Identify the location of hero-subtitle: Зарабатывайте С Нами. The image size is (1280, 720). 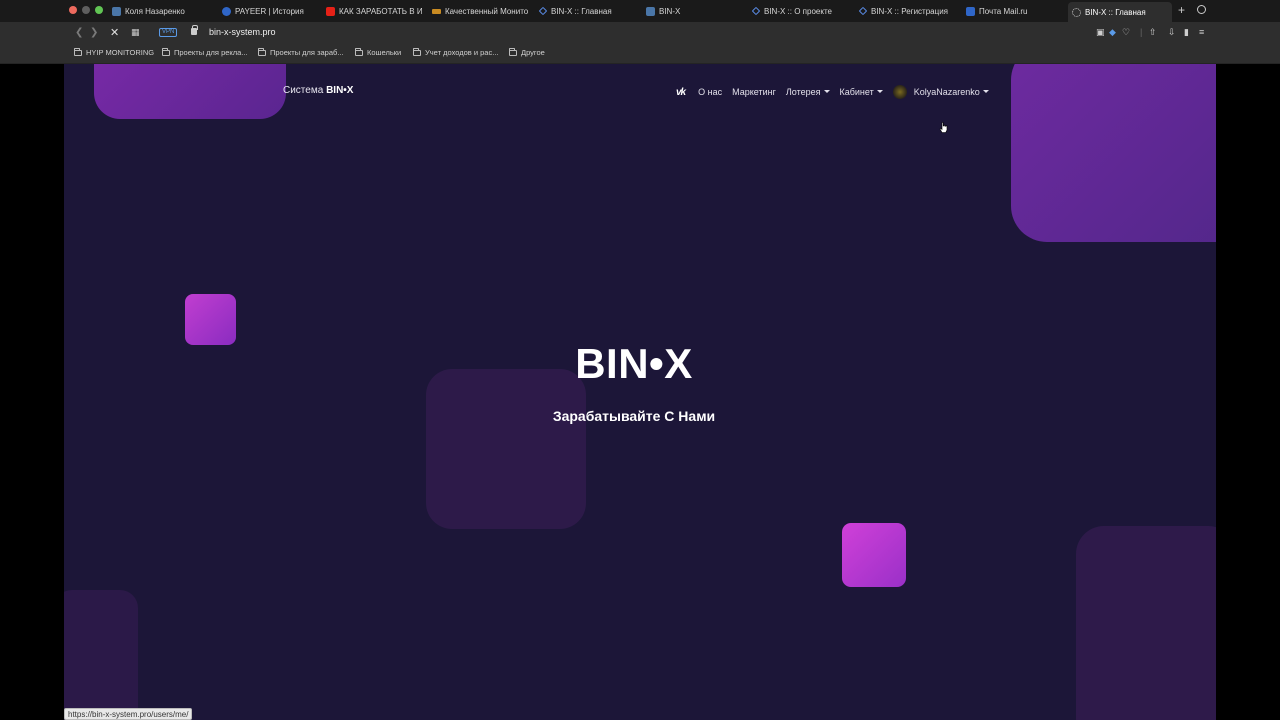
(634, 416).